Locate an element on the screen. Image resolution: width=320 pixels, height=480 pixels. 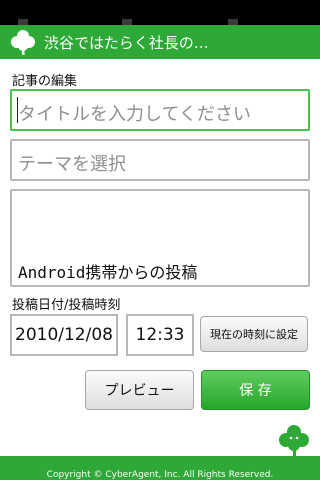
time-field: 12:33 is located at coordinates (160, 335).